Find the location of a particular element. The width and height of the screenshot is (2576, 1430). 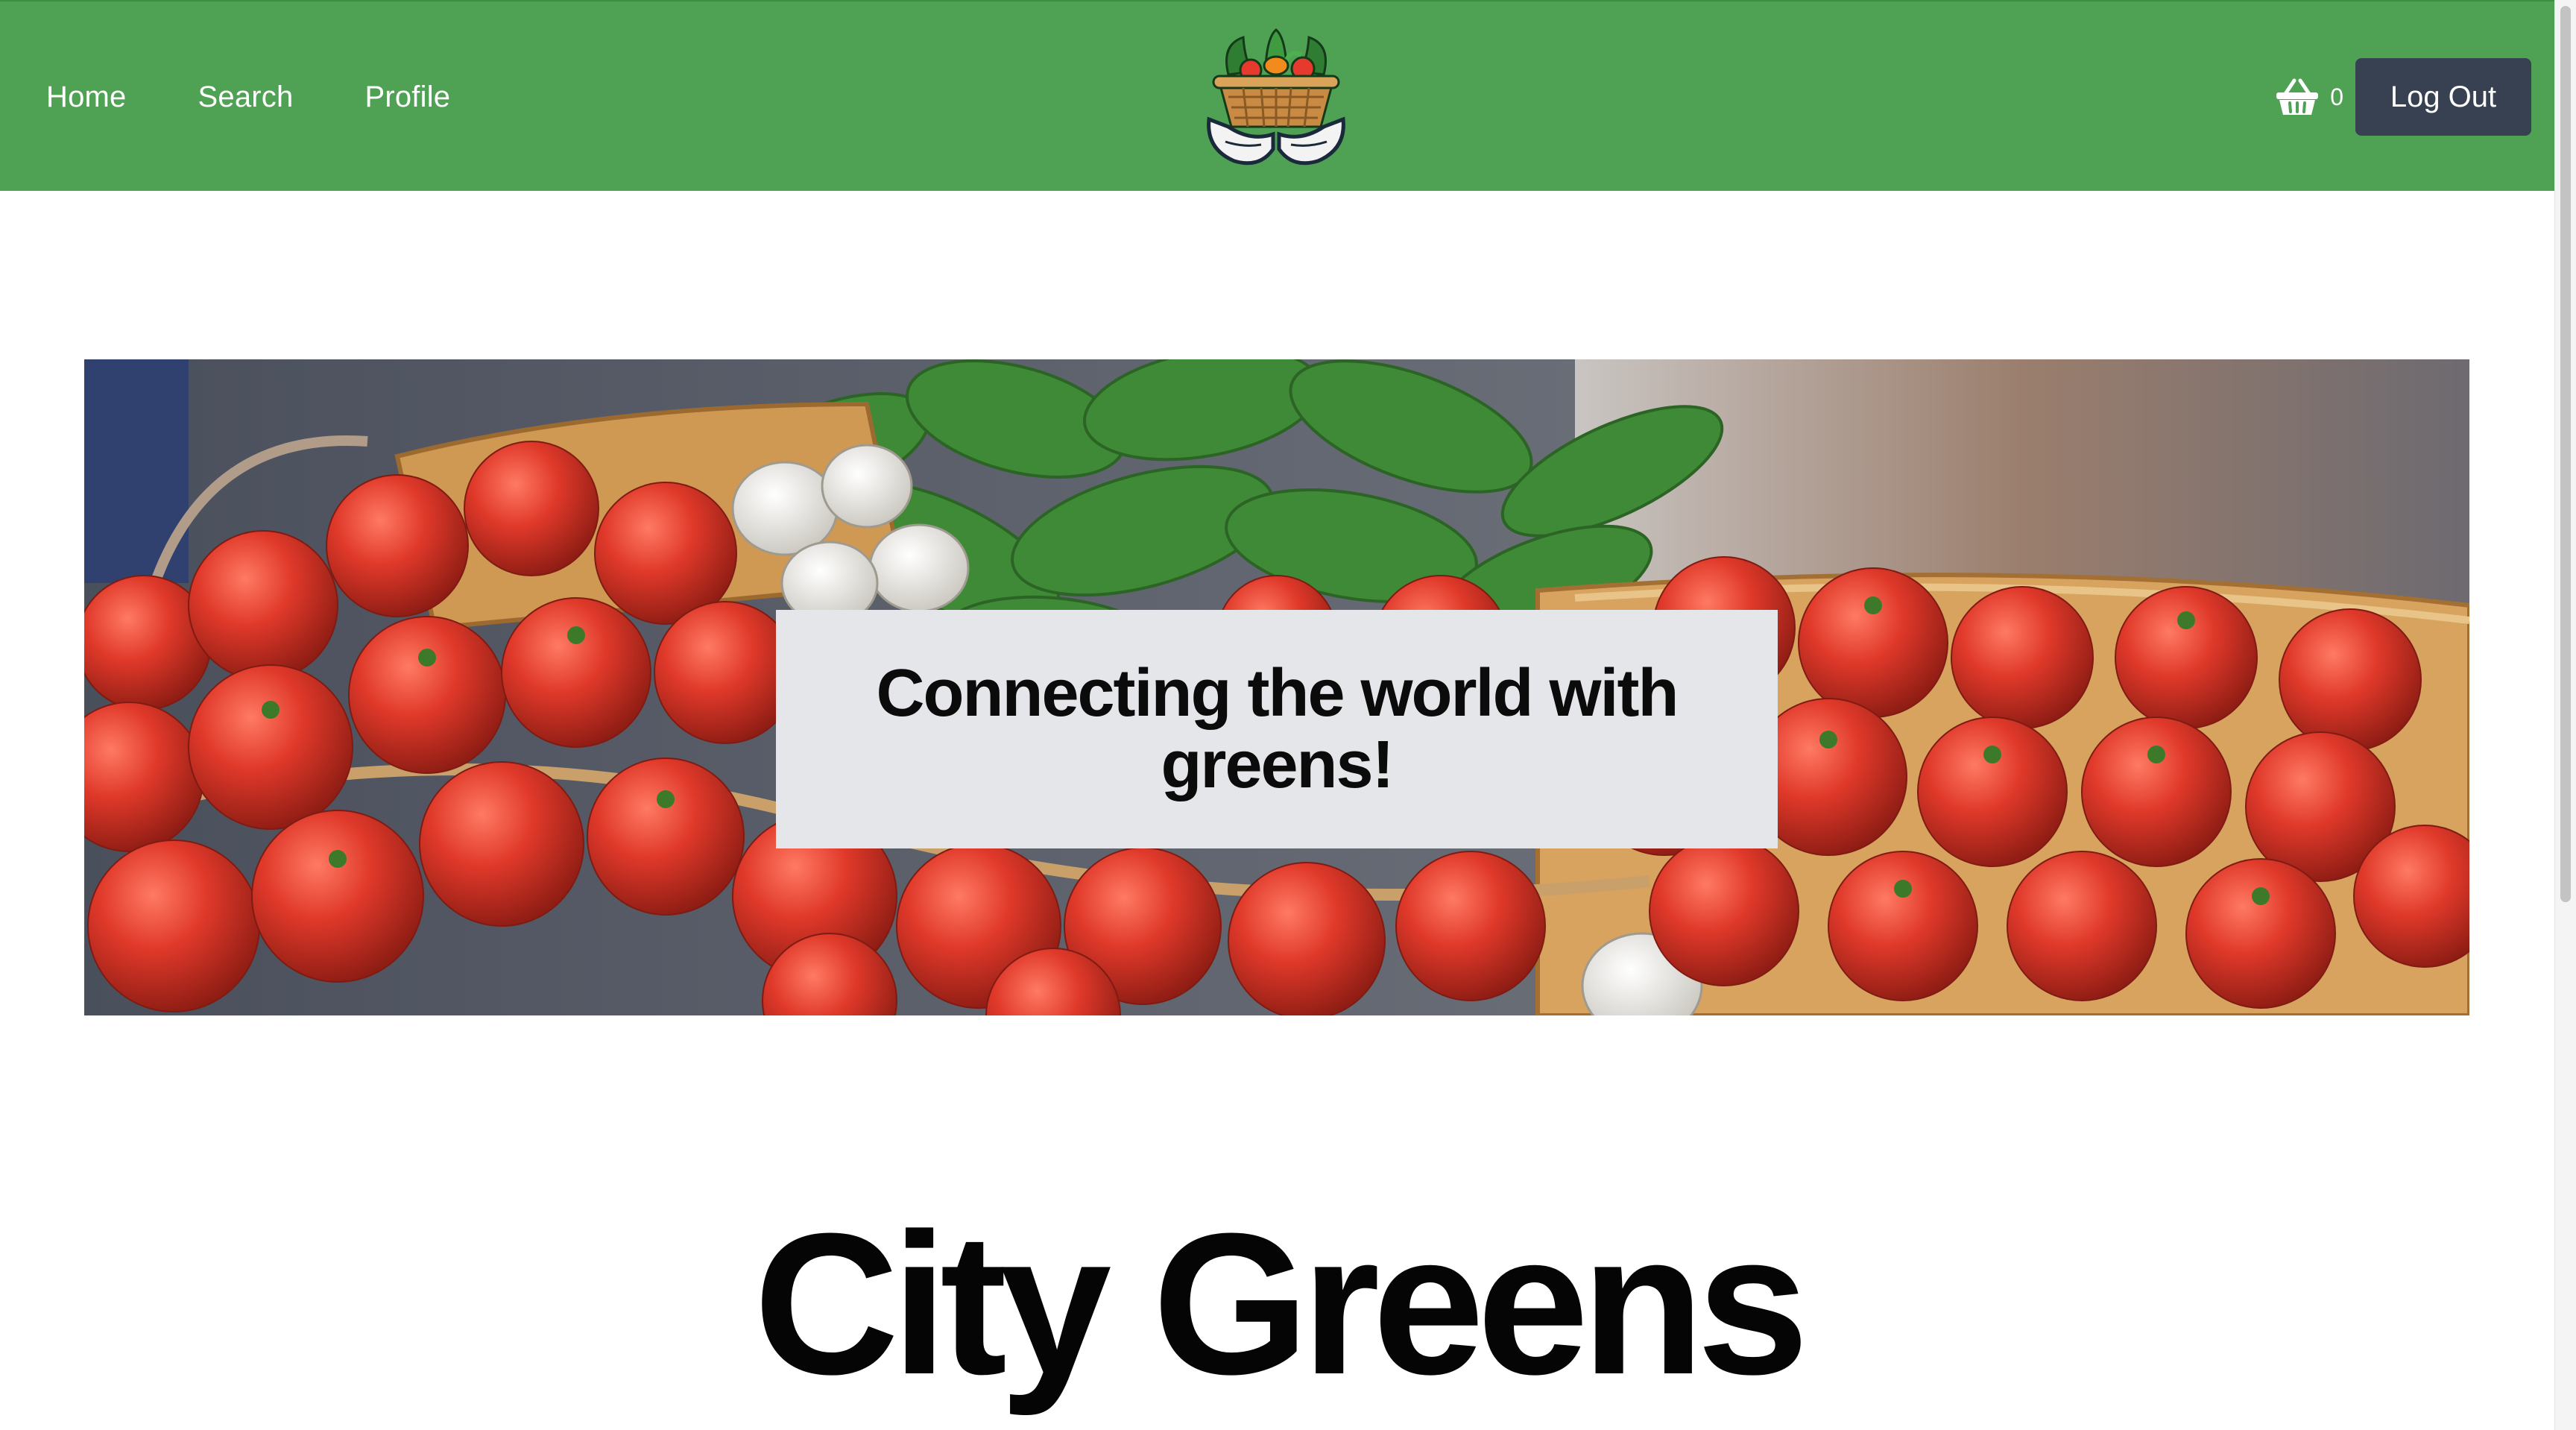

cart-count: 0 is located at coordinates (2336, 96).